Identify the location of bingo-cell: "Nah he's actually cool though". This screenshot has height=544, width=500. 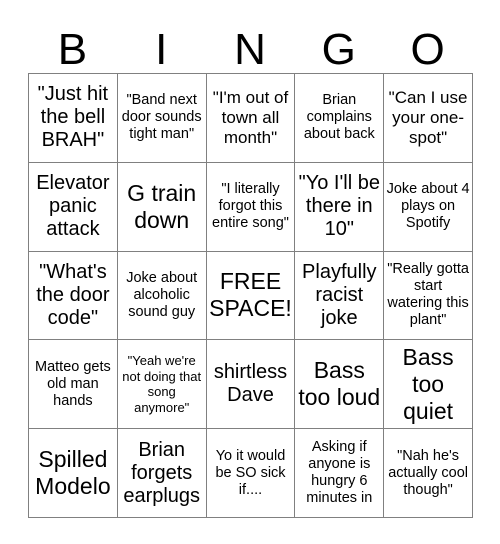
(428, 473).